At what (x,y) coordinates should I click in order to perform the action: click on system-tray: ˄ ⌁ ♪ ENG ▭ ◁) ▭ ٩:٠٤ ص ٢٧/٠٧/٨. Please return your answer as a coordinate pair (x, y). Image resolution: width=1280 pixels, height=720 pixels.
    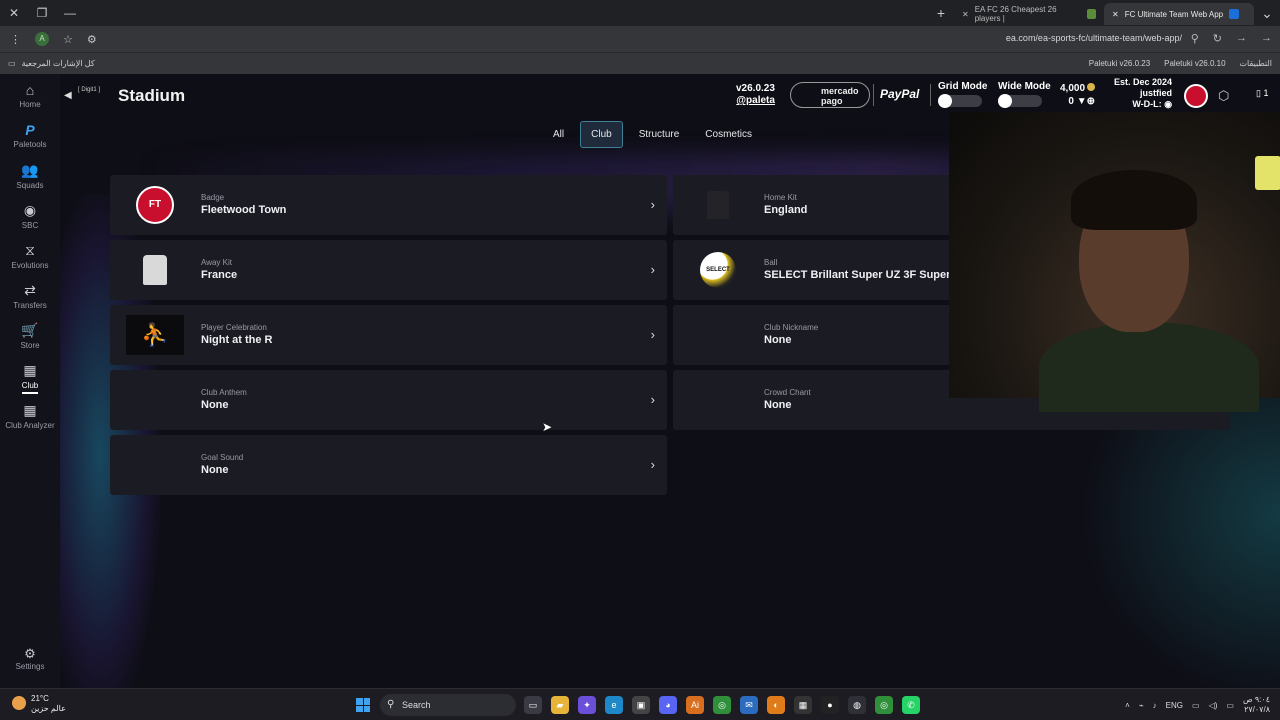
    Looking at the image, I should click on (1197, 705).